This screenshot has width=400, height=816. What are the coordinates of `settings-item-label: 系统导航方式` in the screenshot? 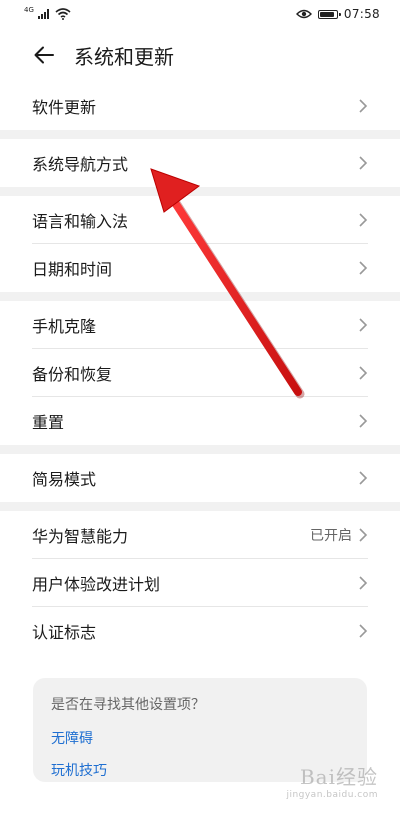 It's located at (80, 164).